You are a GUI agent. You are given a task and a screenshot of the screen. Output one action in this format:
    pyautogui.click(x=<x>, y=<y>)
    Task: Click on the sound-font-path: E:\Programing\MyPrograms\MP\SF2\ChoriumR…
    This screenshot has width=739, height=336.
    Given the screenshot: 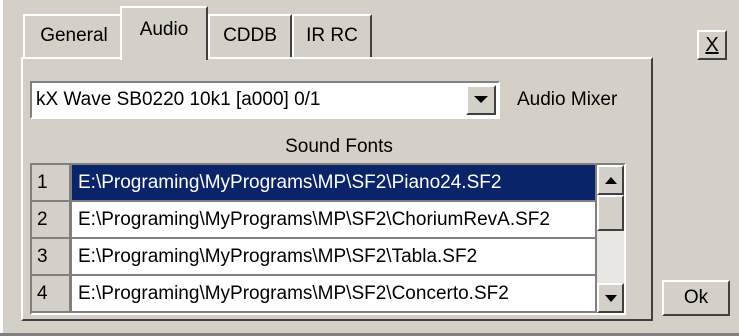 What is the action you would take?
    pyautogui.click(x=333, y=219)
    